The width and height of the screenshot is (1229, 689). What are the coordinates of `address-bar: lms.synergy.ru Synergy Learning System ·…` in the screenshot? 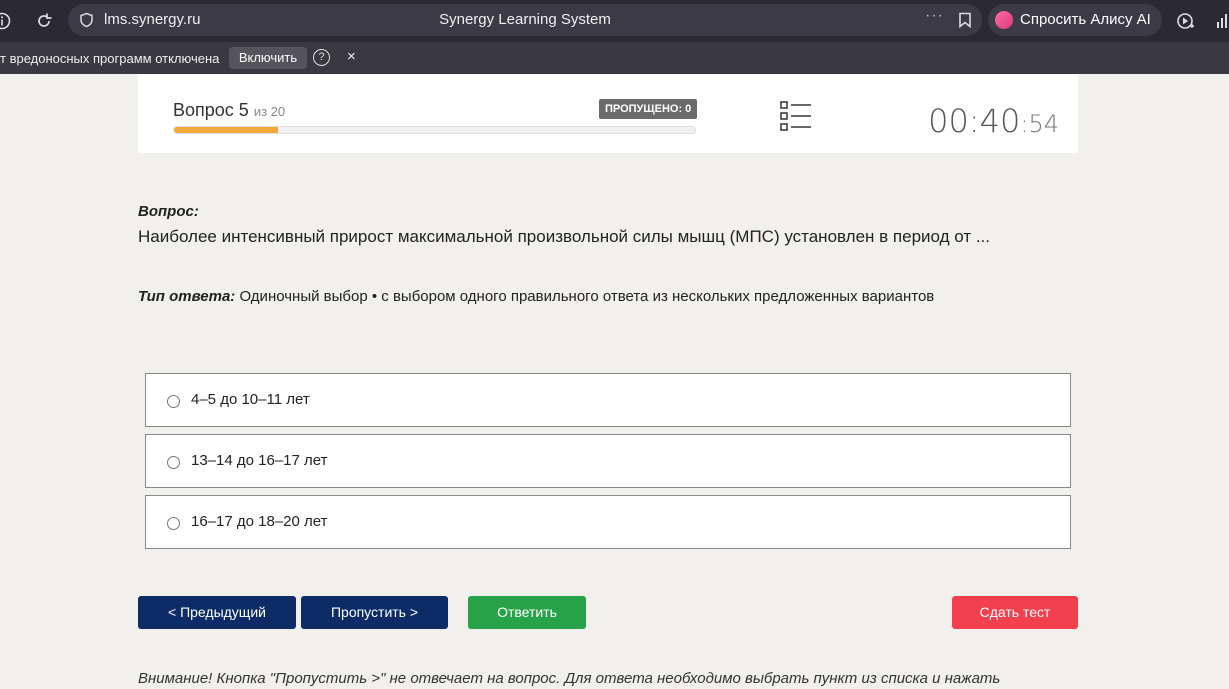 It's located at (525, 20).